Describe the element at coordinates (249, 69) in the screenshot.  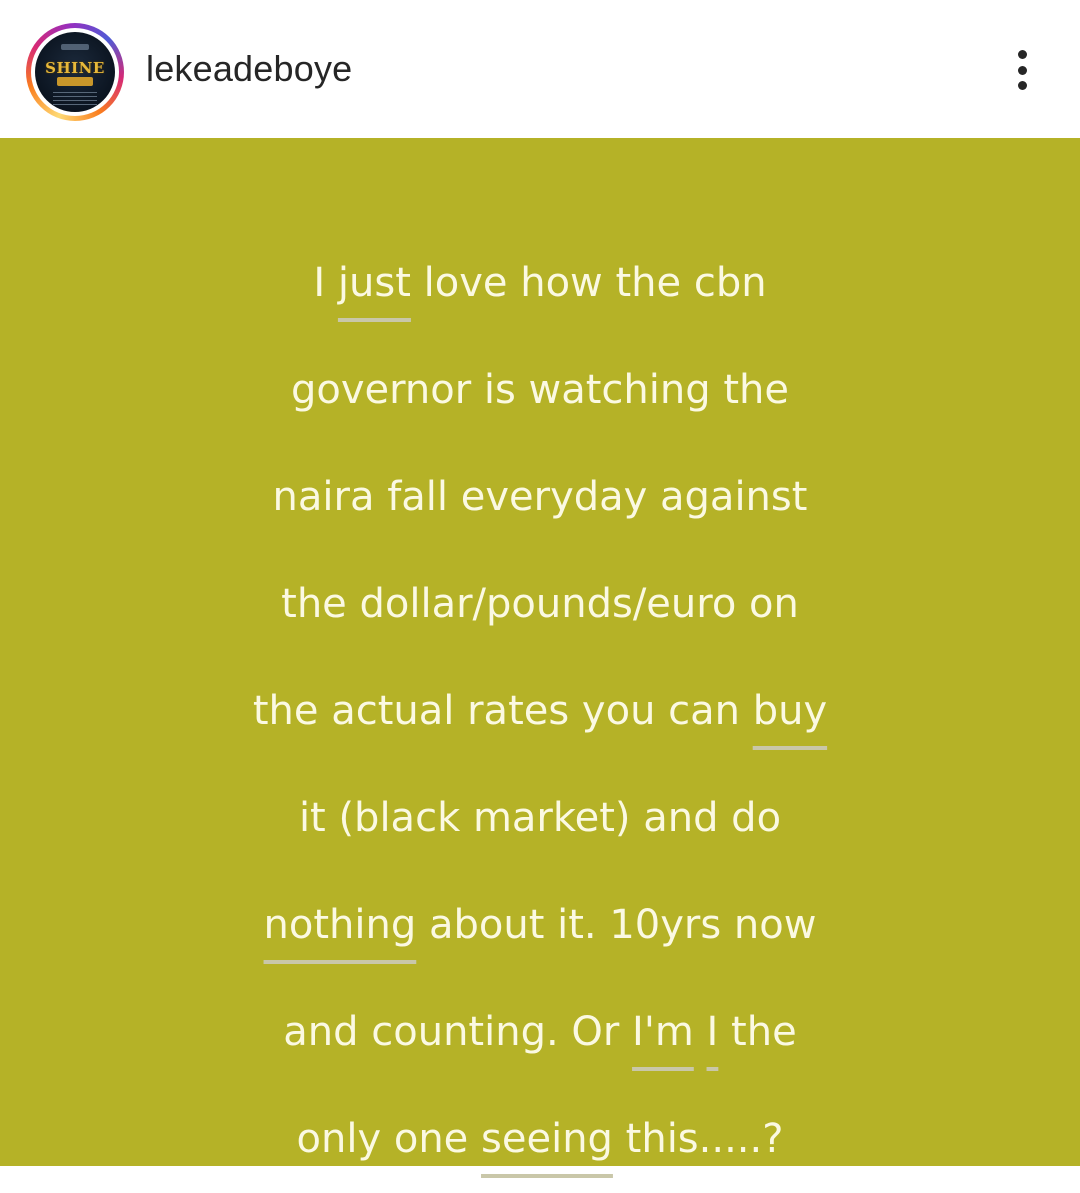
I see `username: lekeadeboye` at that location.